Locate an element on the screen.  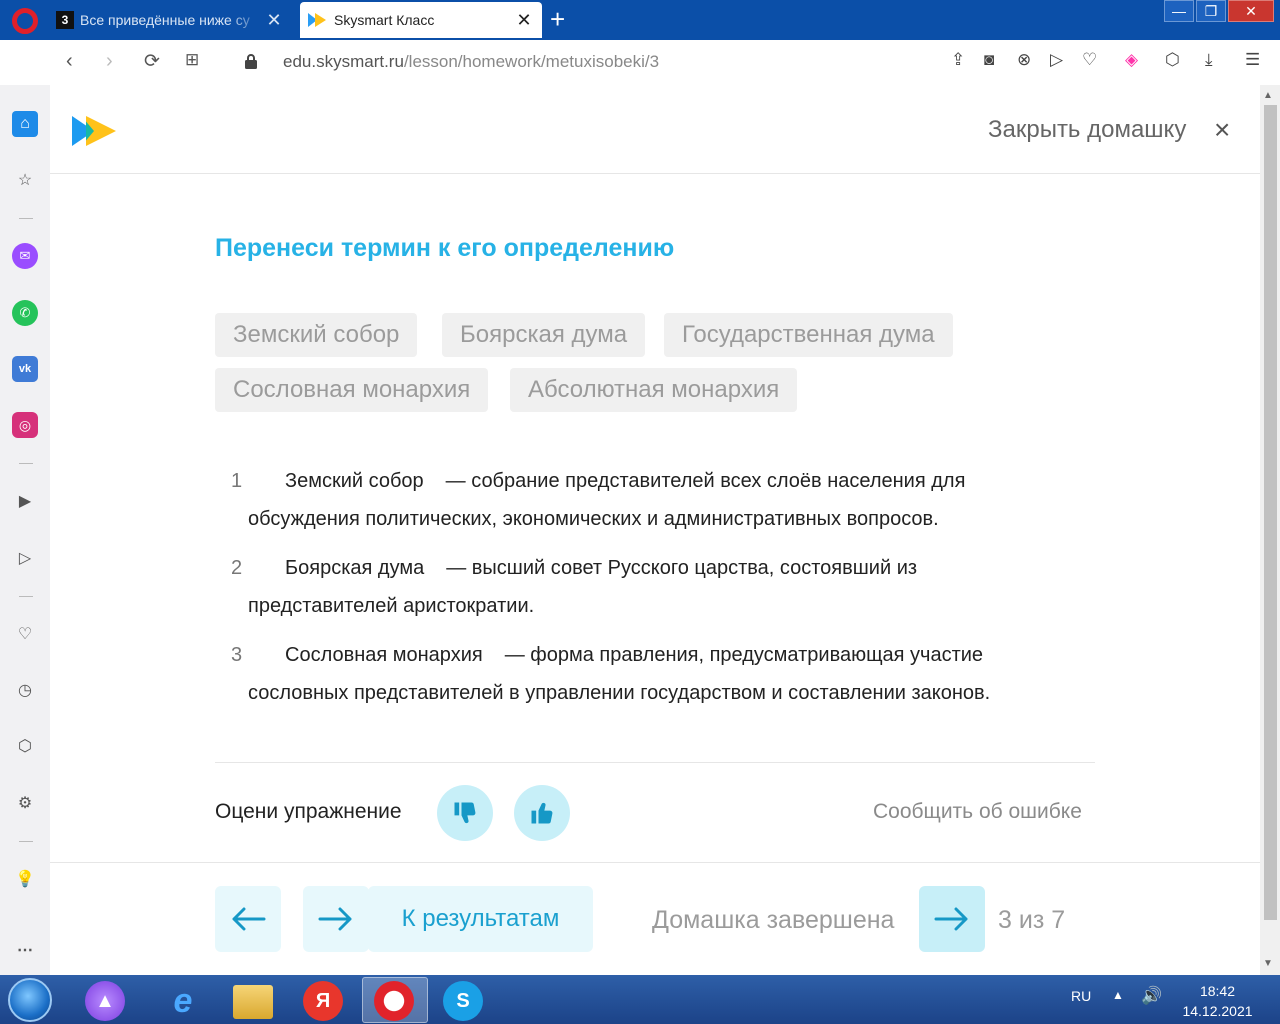
whatsapp-icon: ✆ is located at coordinates (25, 313).